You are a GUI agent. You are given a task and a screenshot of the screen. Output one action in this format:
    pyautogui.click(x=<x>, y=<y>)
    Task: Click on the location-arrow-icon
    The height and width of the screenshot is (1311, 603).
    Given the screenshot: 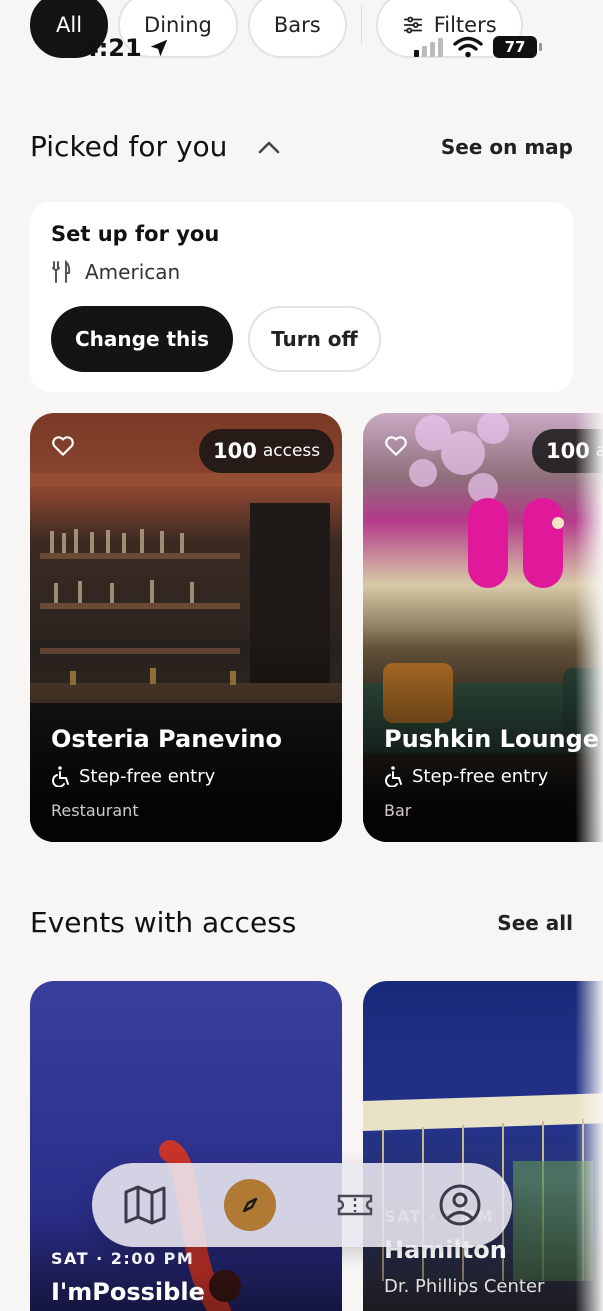 What is the action you would take?
    pyautogui.click(x=158, y=48)
    